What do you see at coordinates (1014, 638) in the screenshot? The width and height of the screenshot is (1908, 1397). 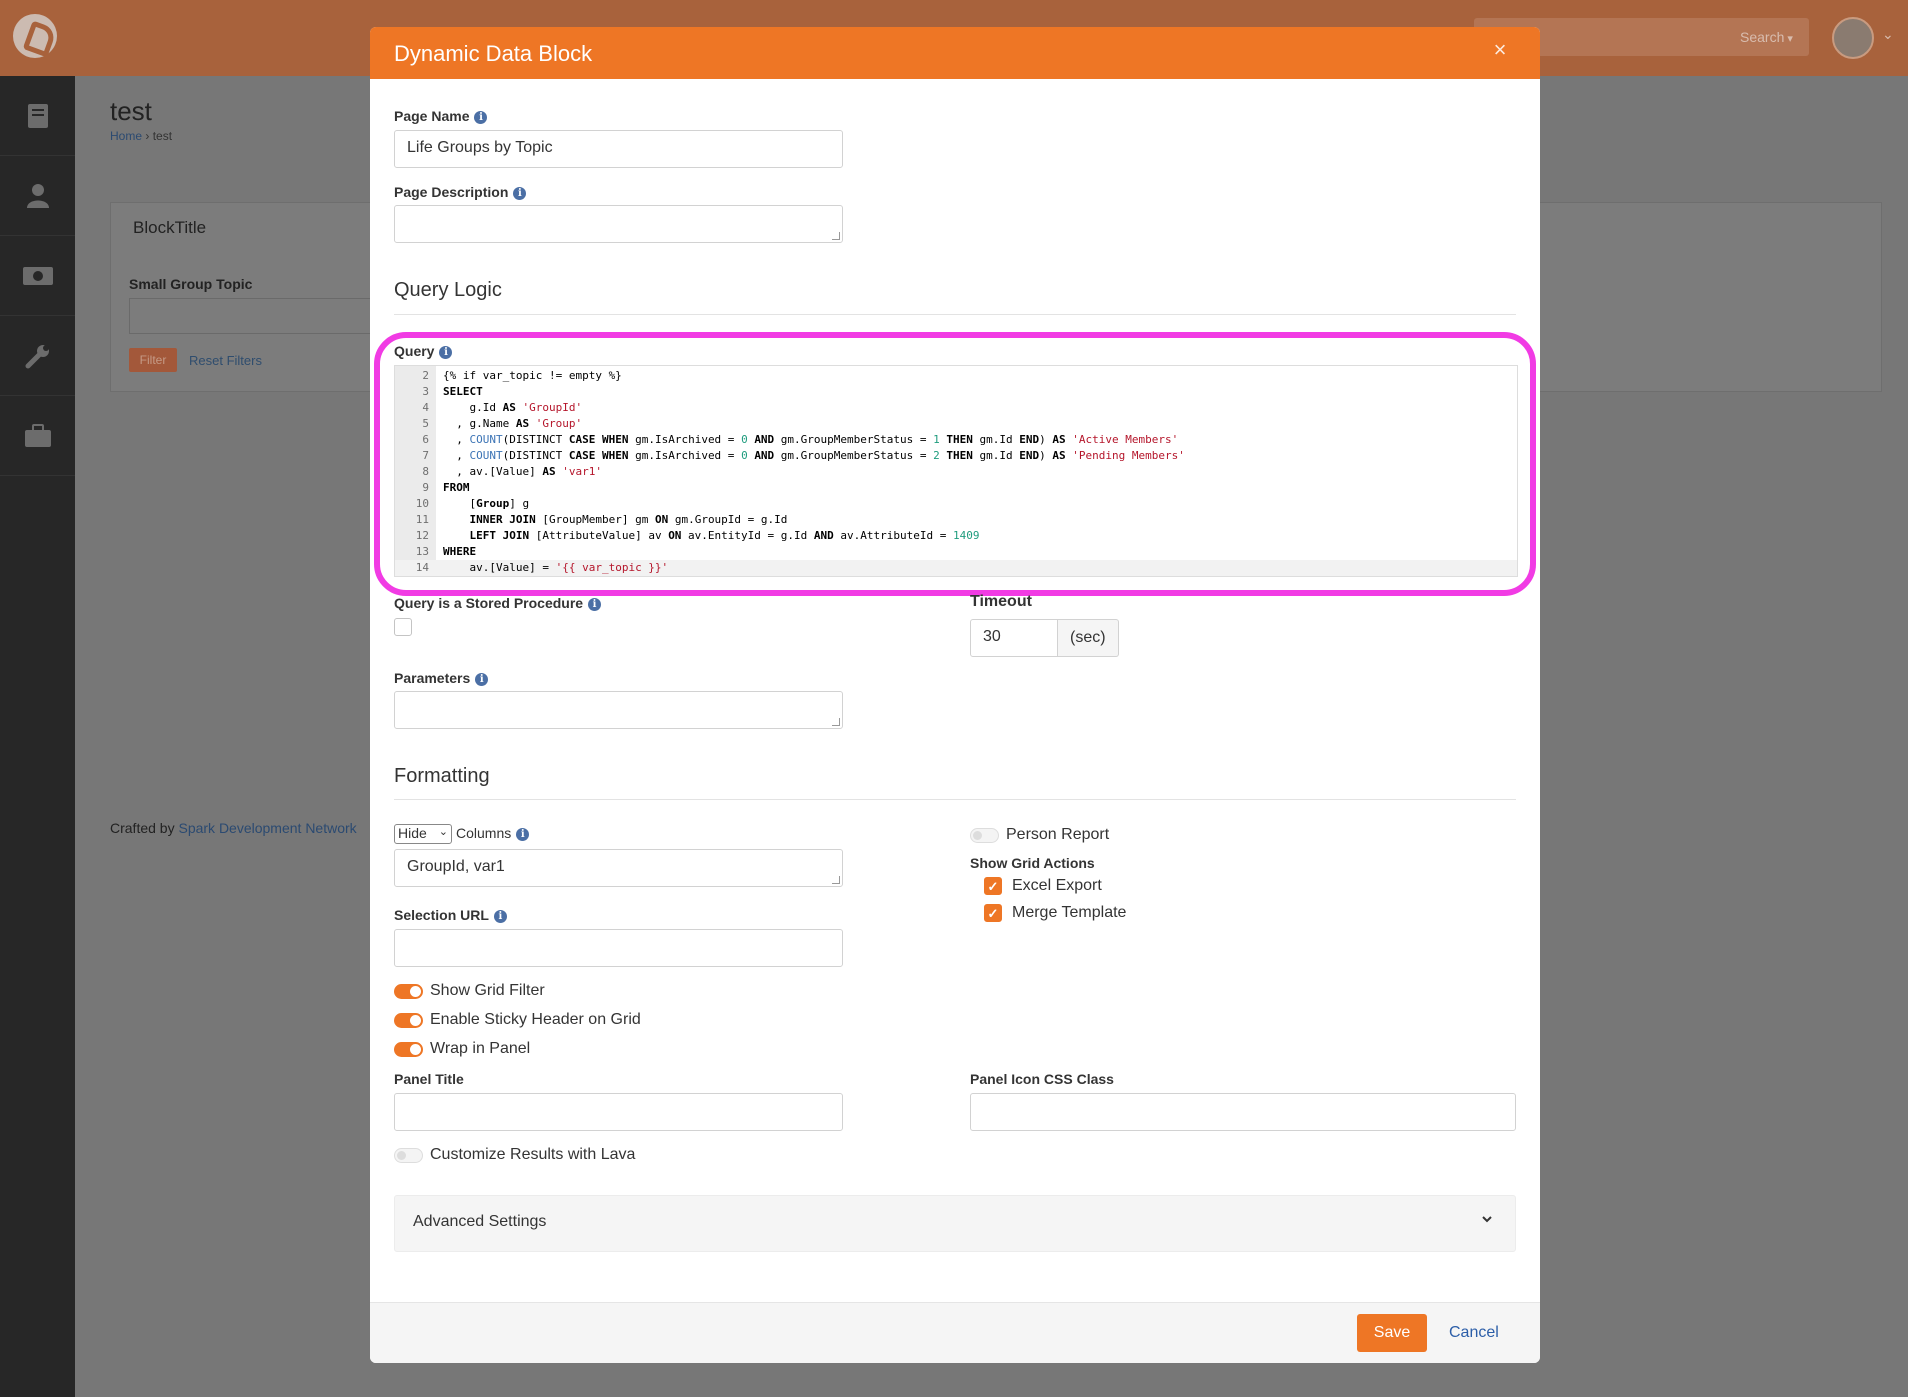 I see `timeout-input: 30` at bounding box center [1014, 638].